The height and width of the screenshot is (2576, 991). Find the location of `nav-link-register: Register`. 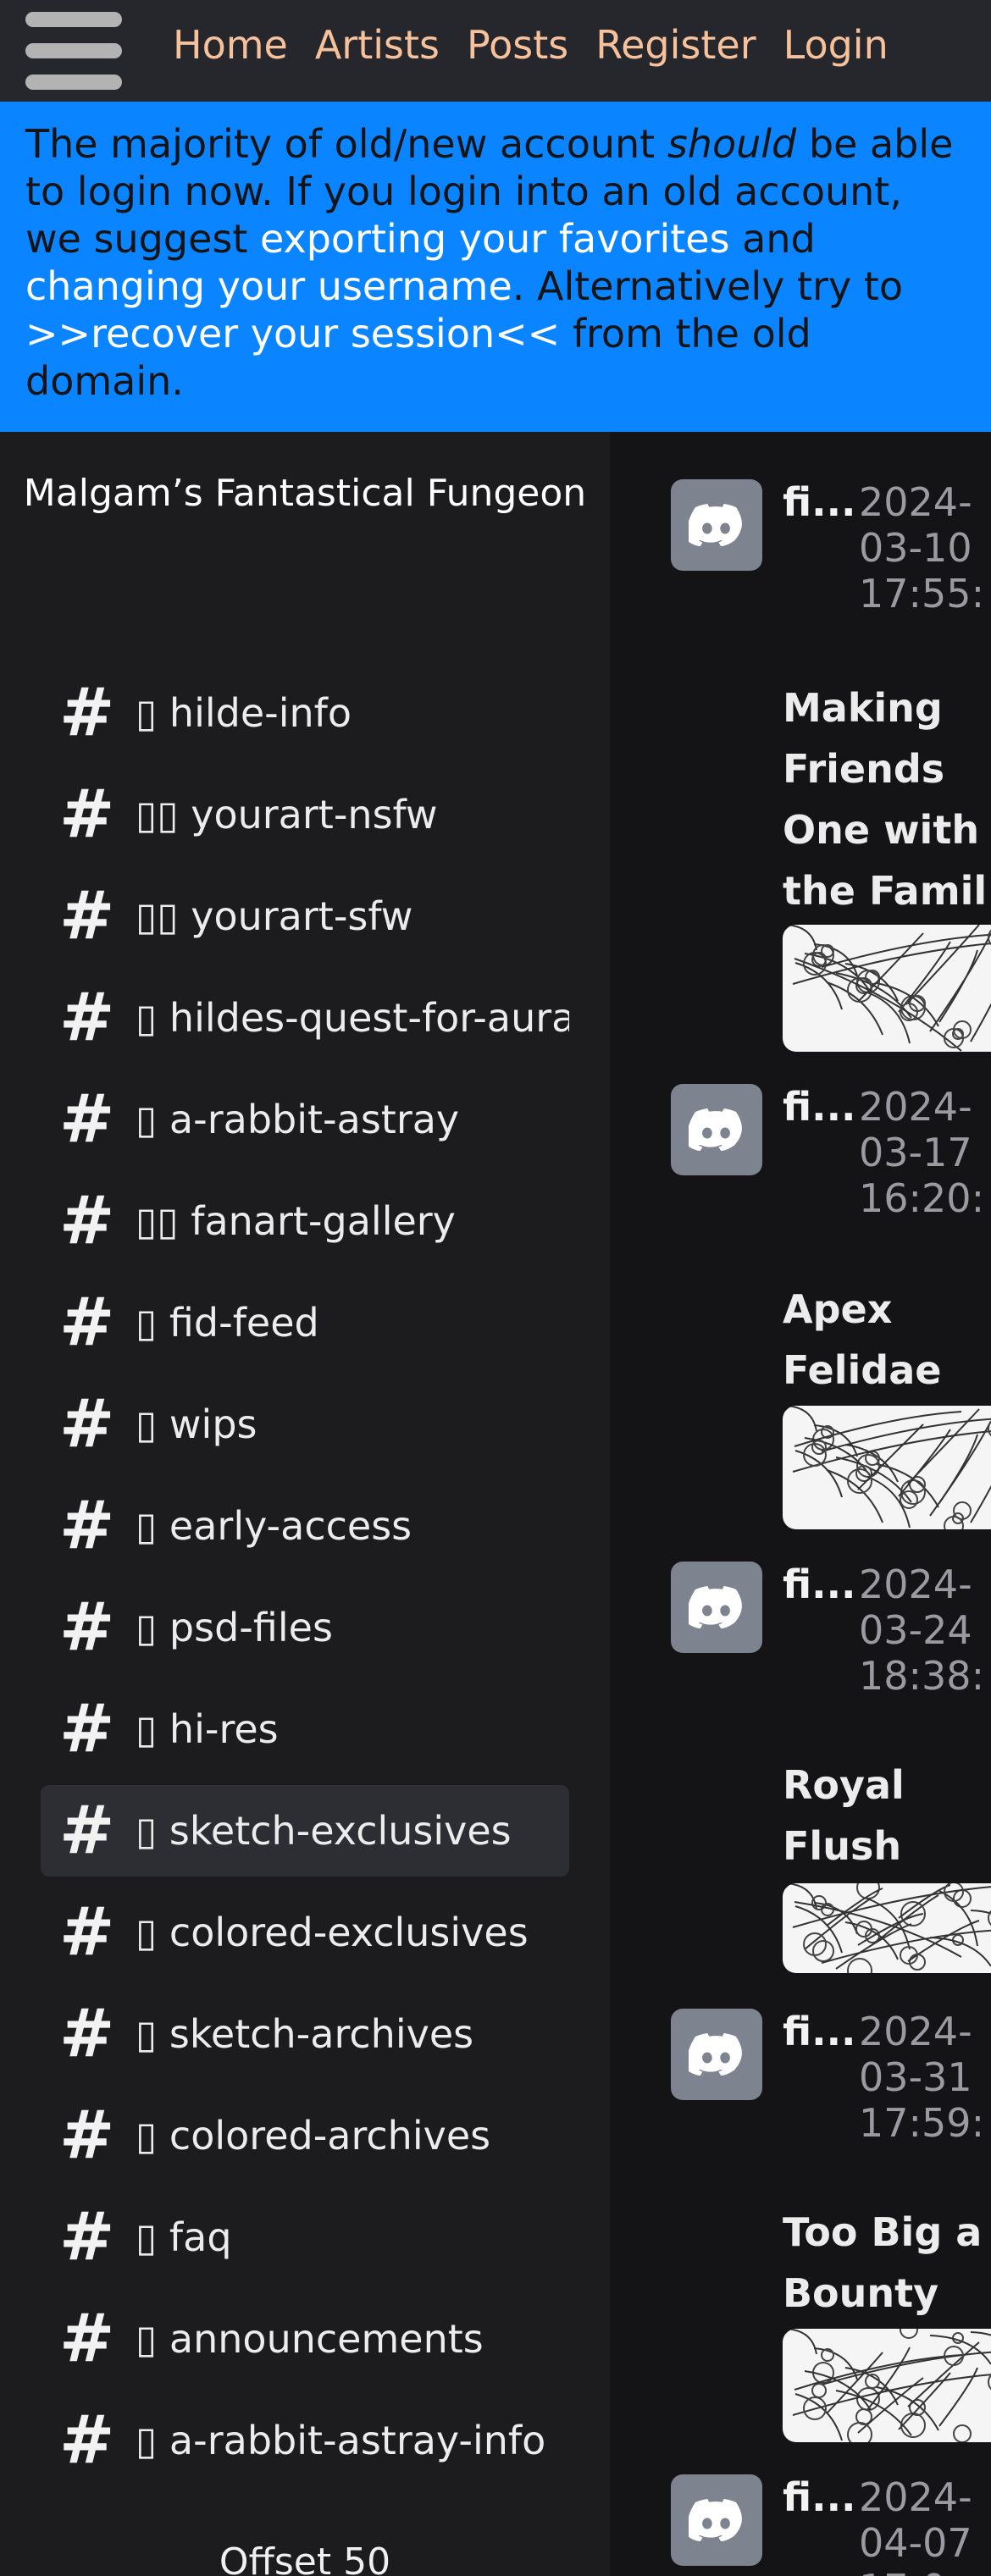

nav-link-register: Register is located at coordinates (675, 45).